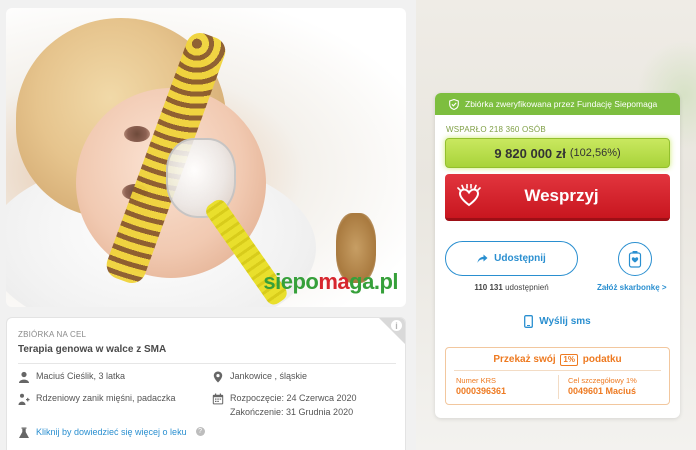 This screenshot has height=450, width=696. What do you see at coordinates (396, 325) in the screenshot?
I see `info-icon: i` at bounding box center [396, 325].